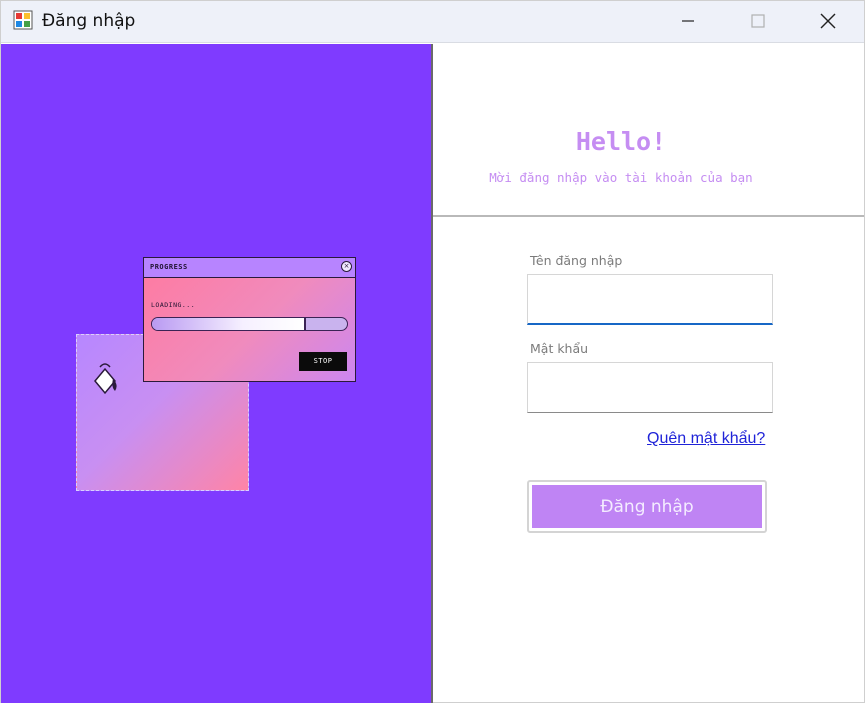 This screenshot has height=703, width=865. I want to click on close-icon, so click(828, 21).